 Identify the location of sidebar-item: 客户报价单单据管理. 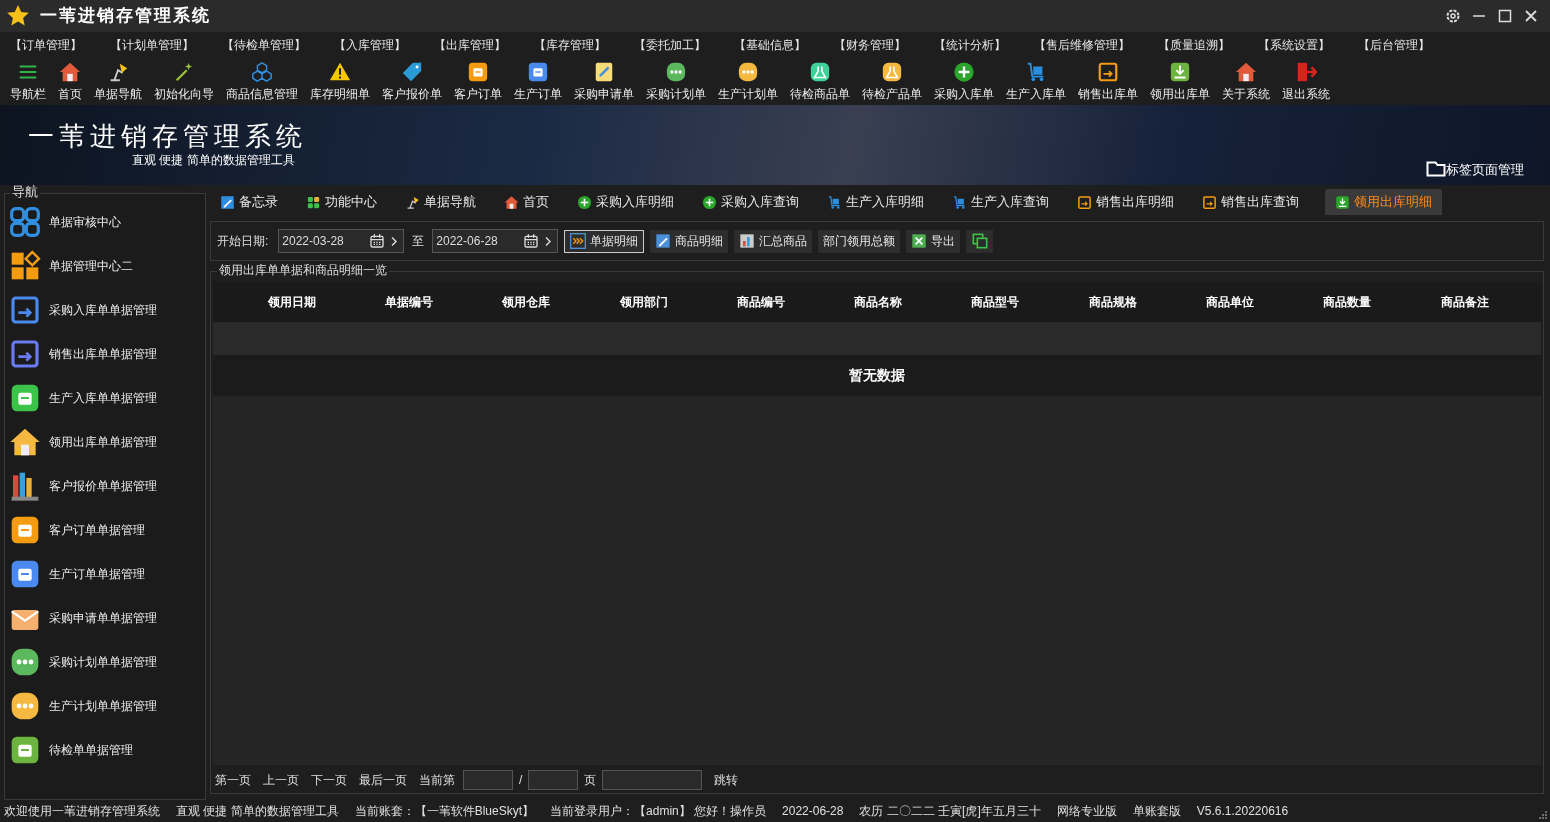
(105, 486).